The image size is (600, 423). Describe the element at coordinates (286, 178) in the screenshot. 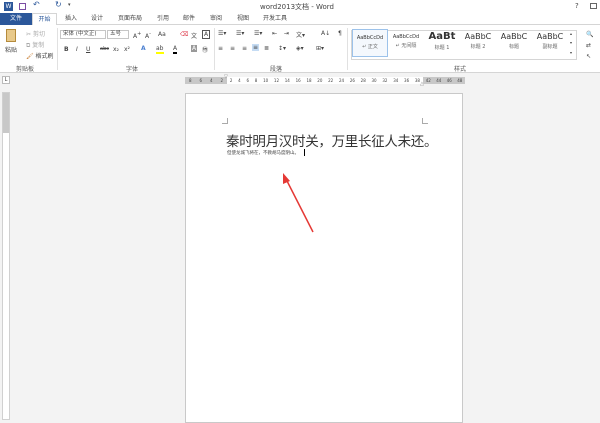

I see `red-arrow-head` at that location.